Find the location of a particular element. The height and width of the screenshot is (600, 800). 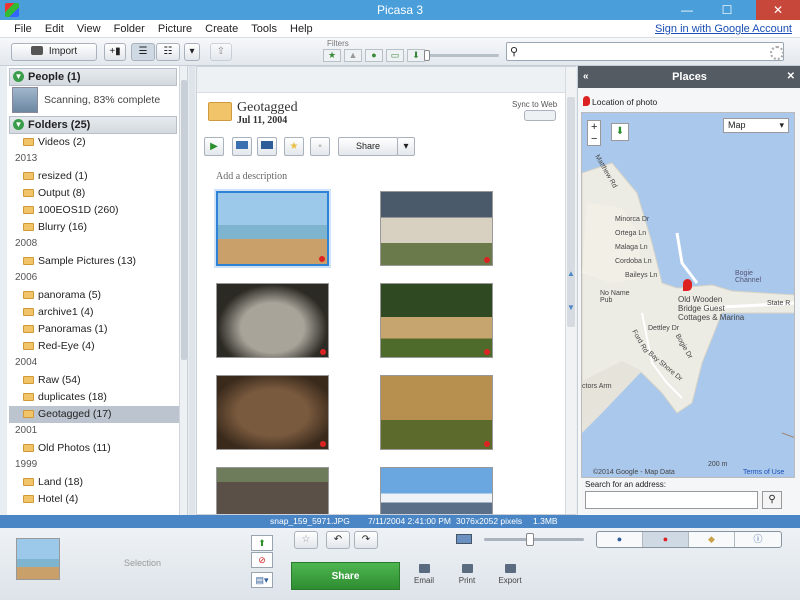

save-button: ▪ is located at coordinates (320, 146).